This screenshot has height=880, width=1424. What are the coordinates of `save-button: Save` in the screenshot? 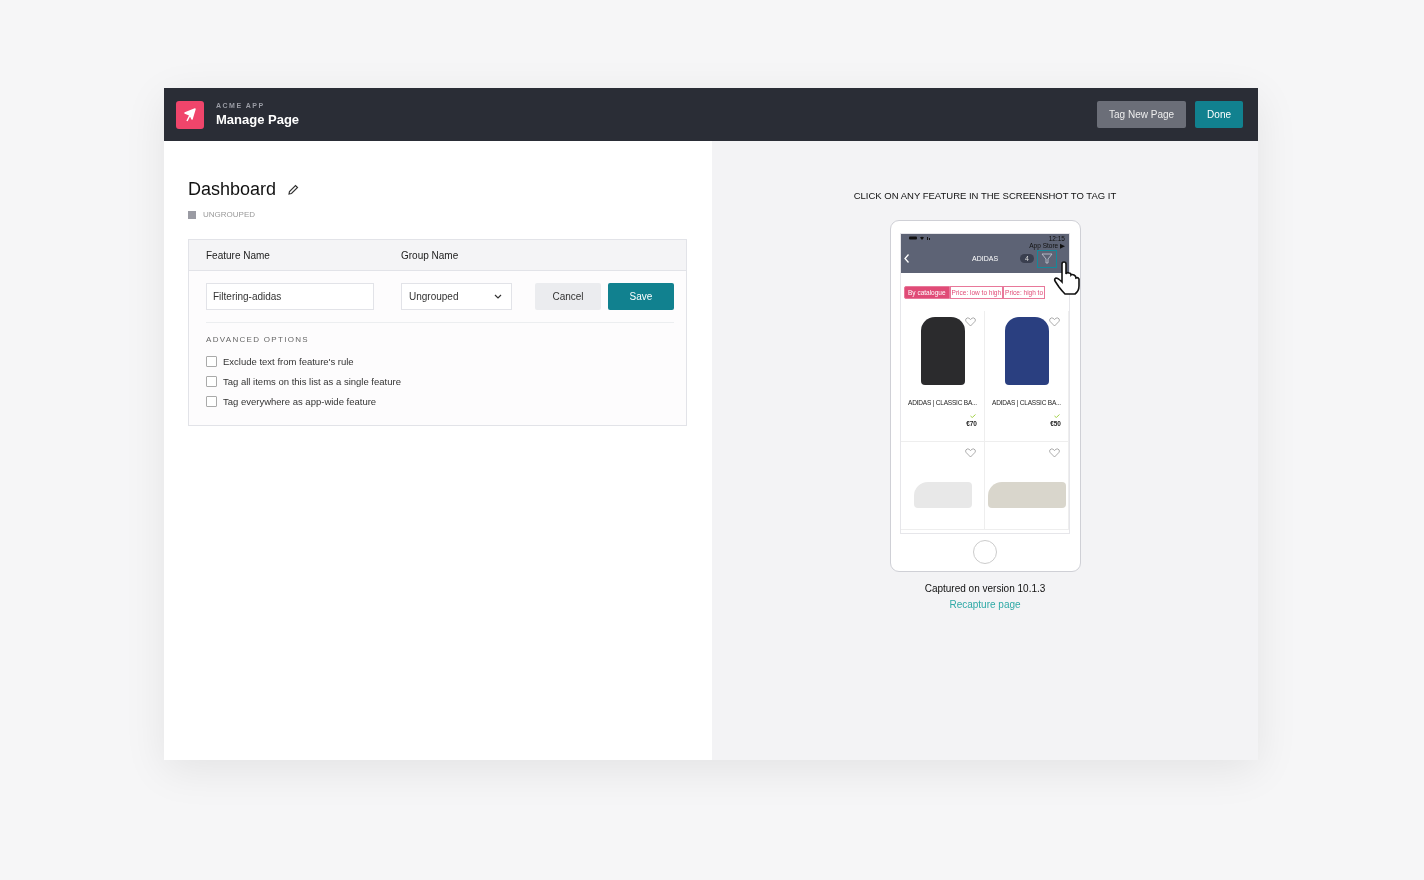 It's located at (641, 296).